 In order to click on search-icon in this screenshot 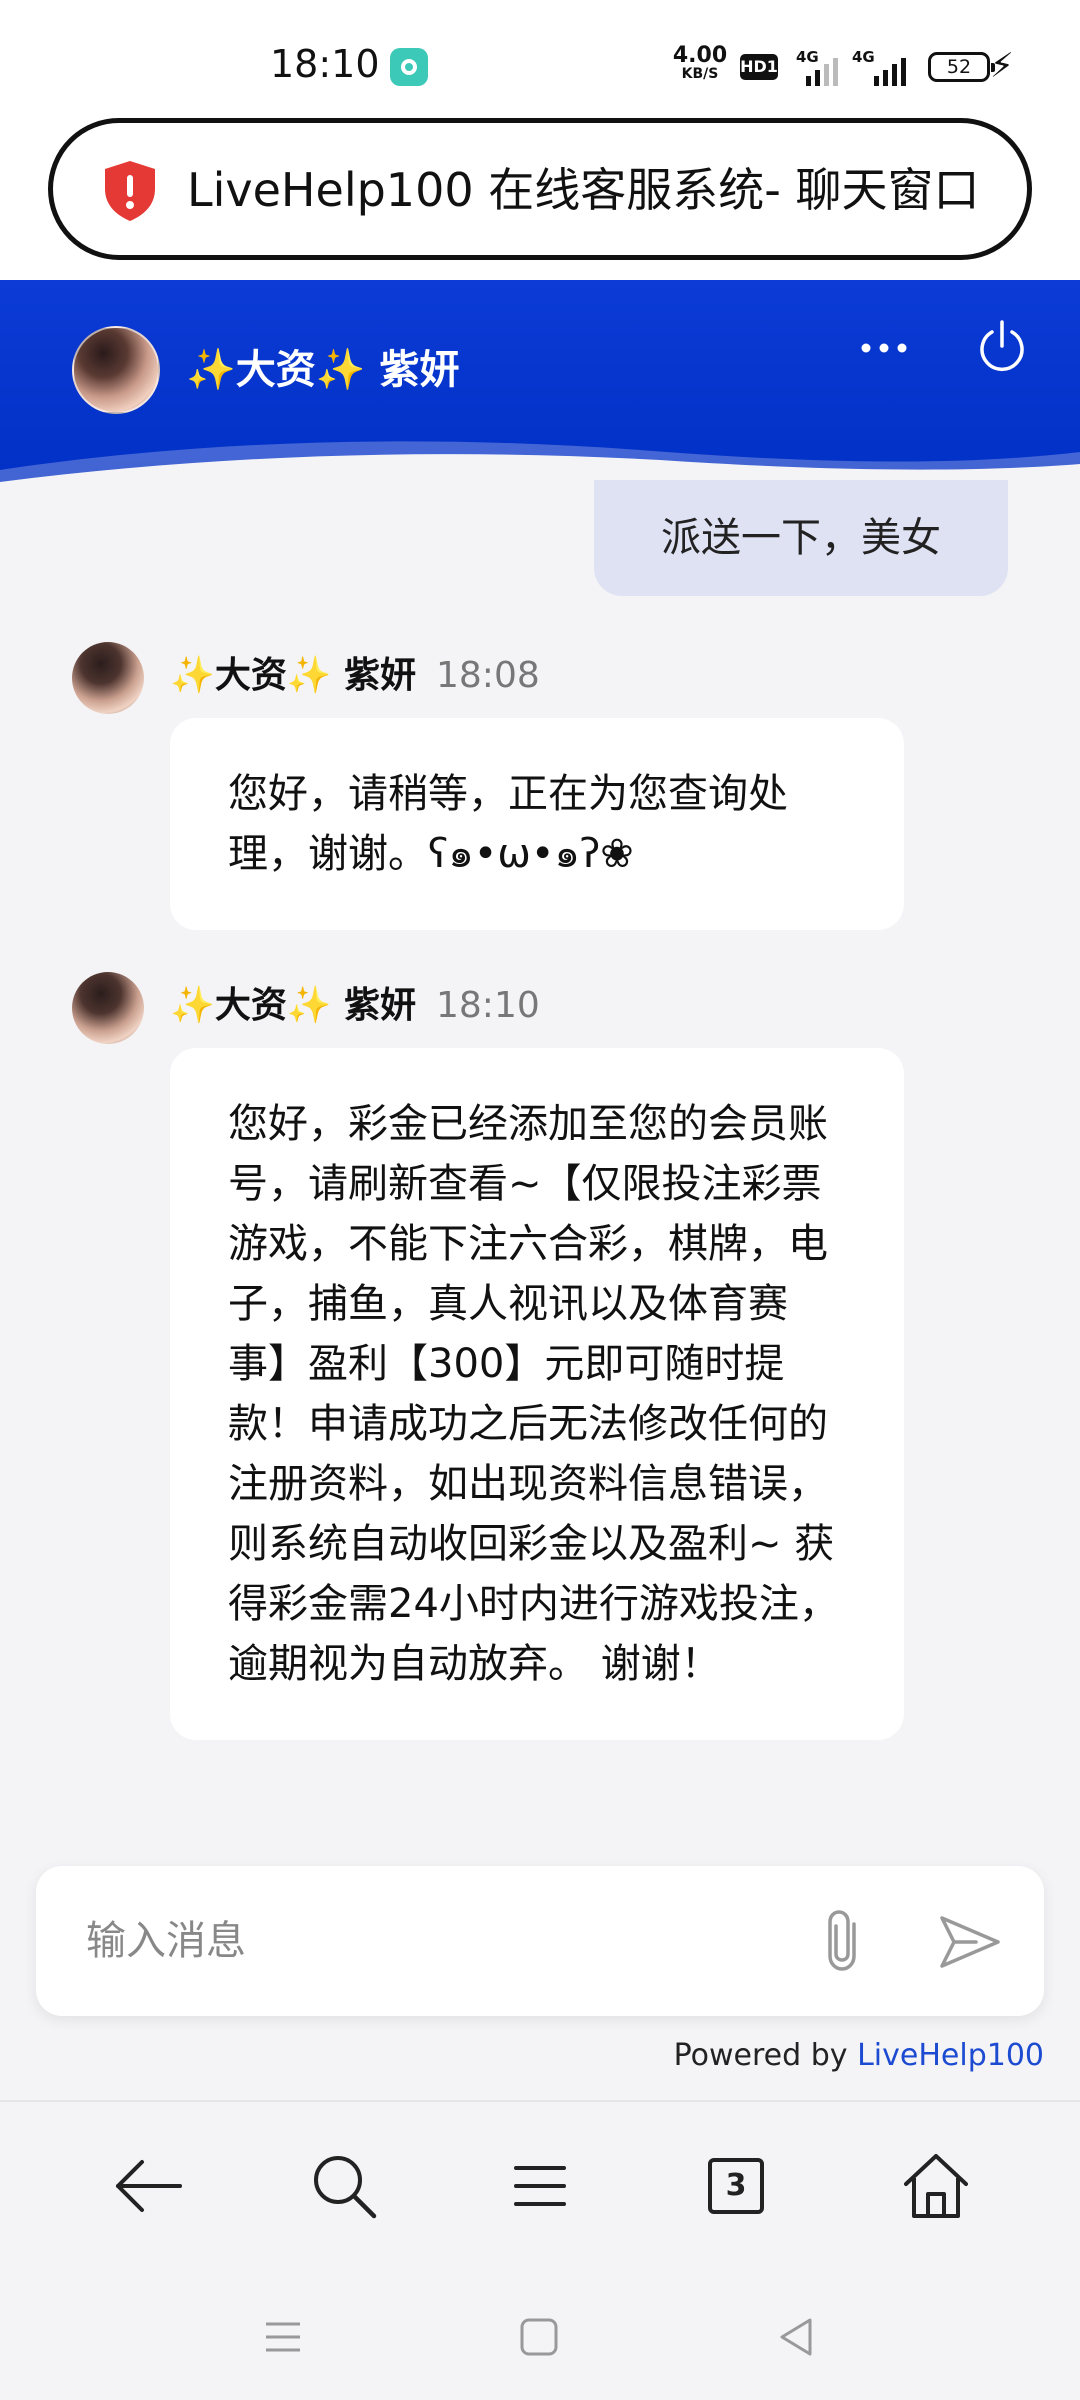, I will do `click(344, 2186)`.